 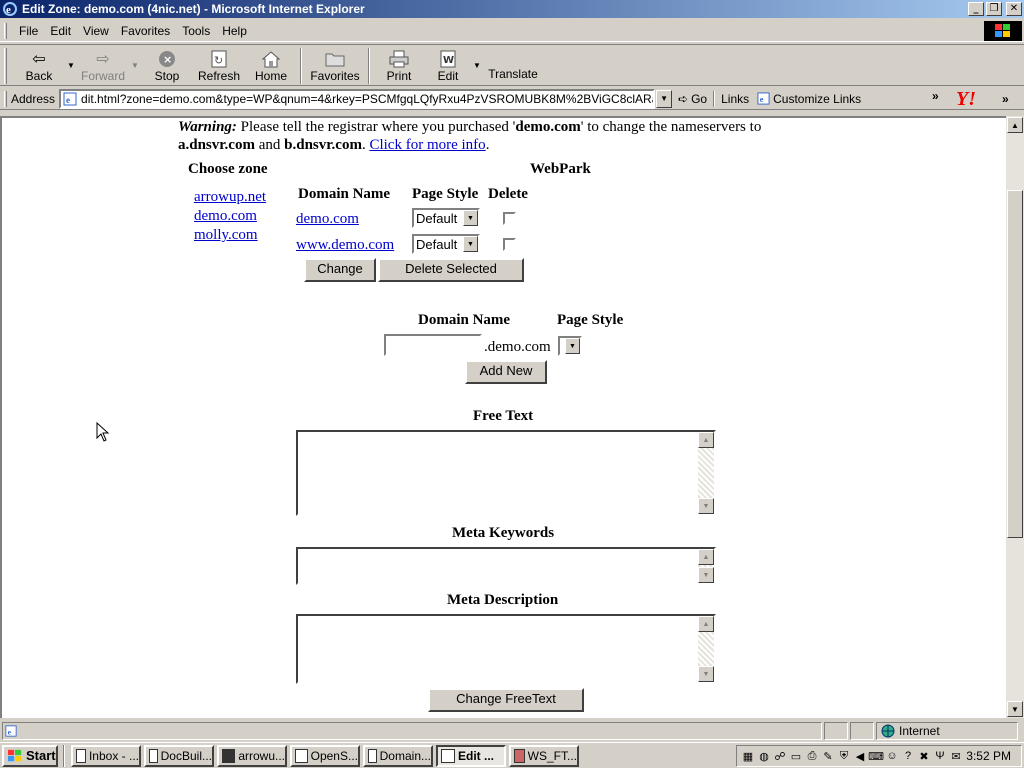 I want to click on tray-help-icon: ?, so click(x=908, y=756).